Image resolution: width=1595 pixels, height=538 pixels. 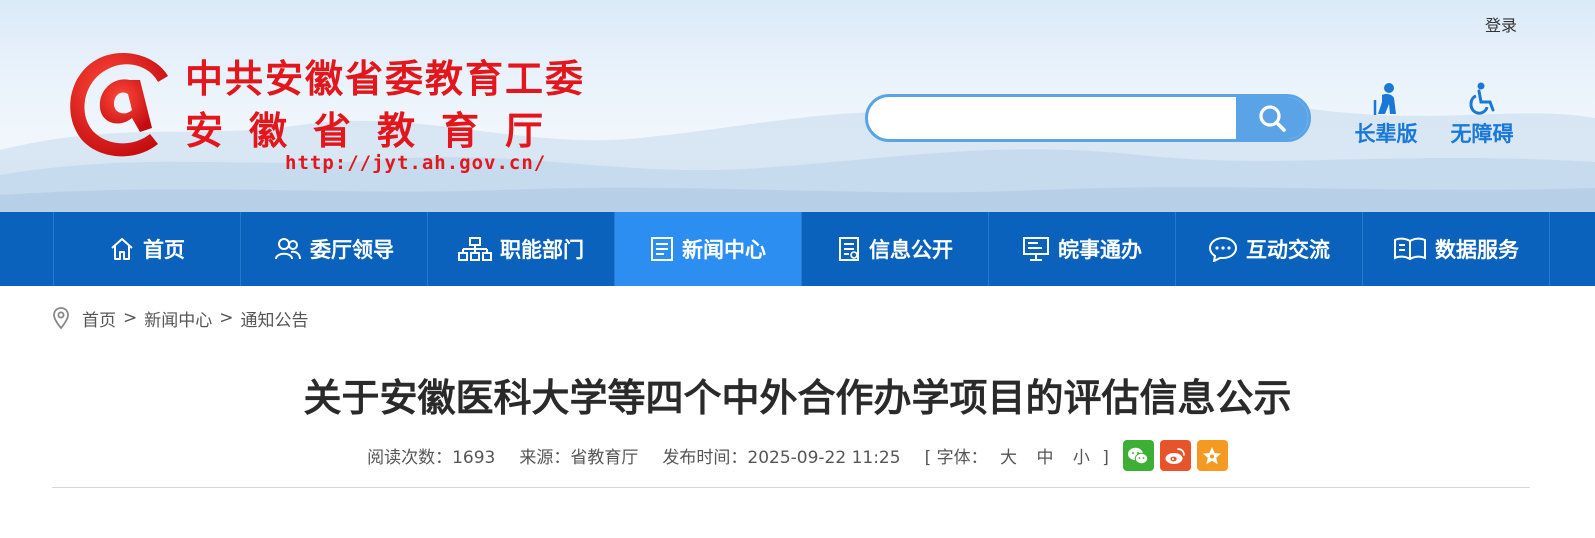 What do you see at coordinates (1105, 458) in the screenshot?
I see `font-size-close: ]` at bounding box center [1105, 458].